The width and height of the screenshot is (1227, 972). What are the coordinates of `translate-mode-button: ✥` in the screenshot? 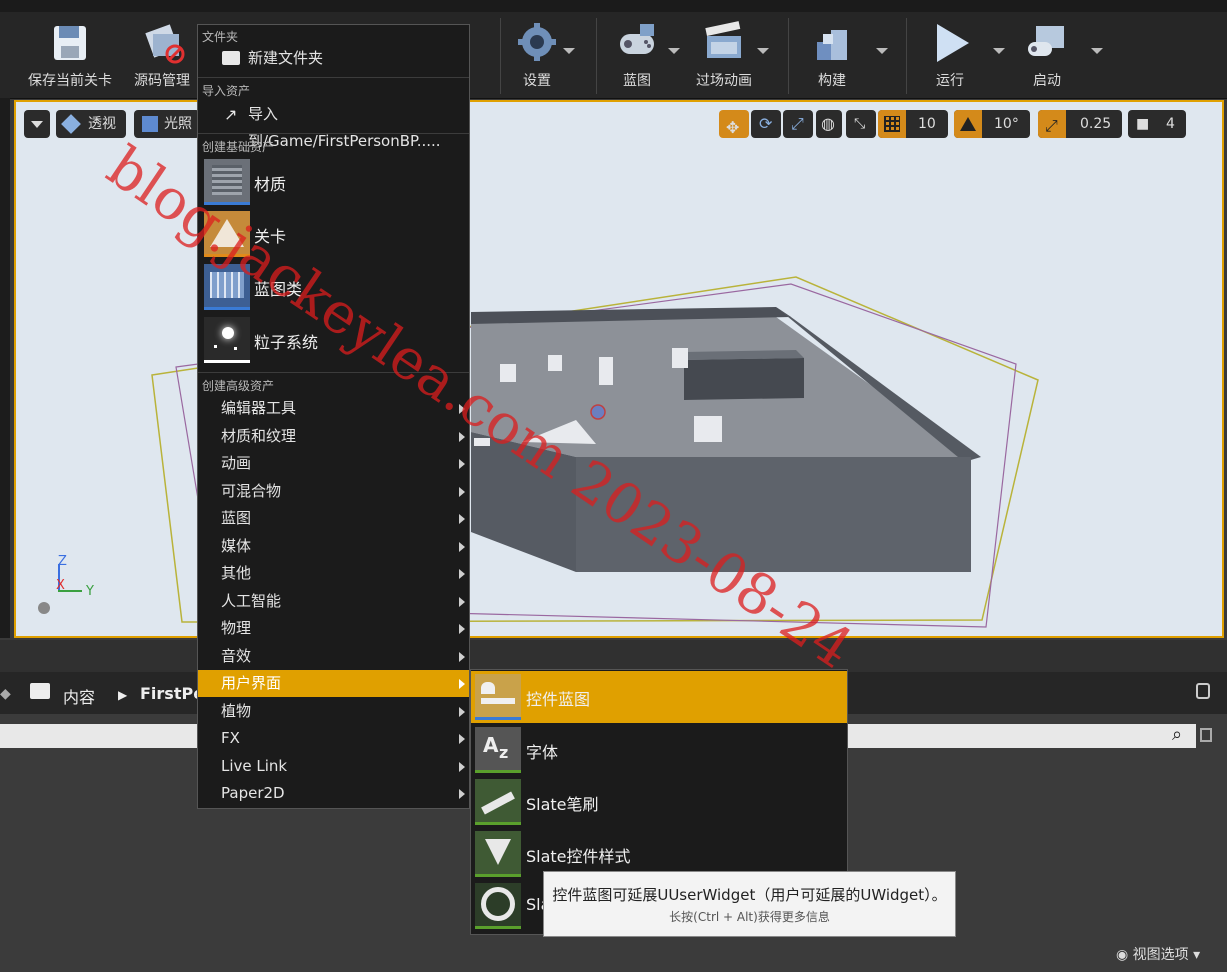 It's located at (734, 124).